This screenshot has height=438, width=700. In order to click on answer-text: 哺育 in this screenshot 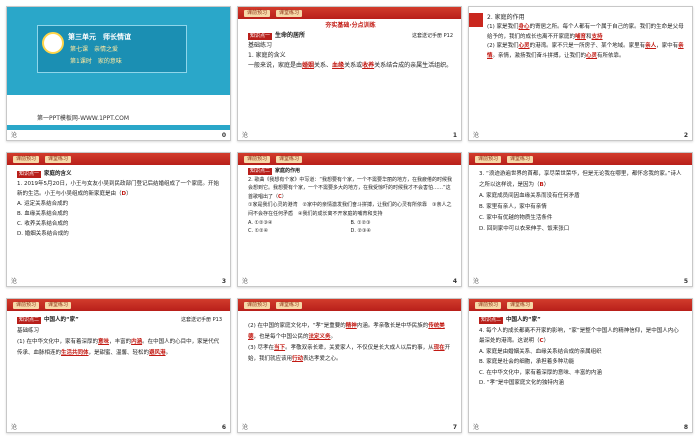, I will do `click(581, 36)`.